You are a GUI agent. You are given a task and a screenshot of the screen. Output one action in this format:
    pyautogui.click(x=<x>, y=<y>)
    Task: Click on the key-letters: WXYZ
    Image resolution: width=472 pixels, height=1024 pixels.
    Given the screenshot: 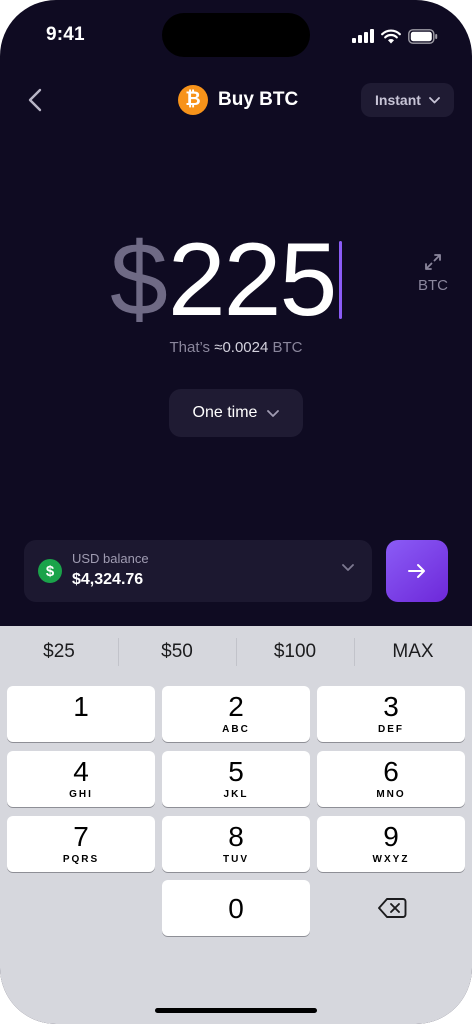 What is the action you would take?
    pyautogui.click(x=391, y=859)
    